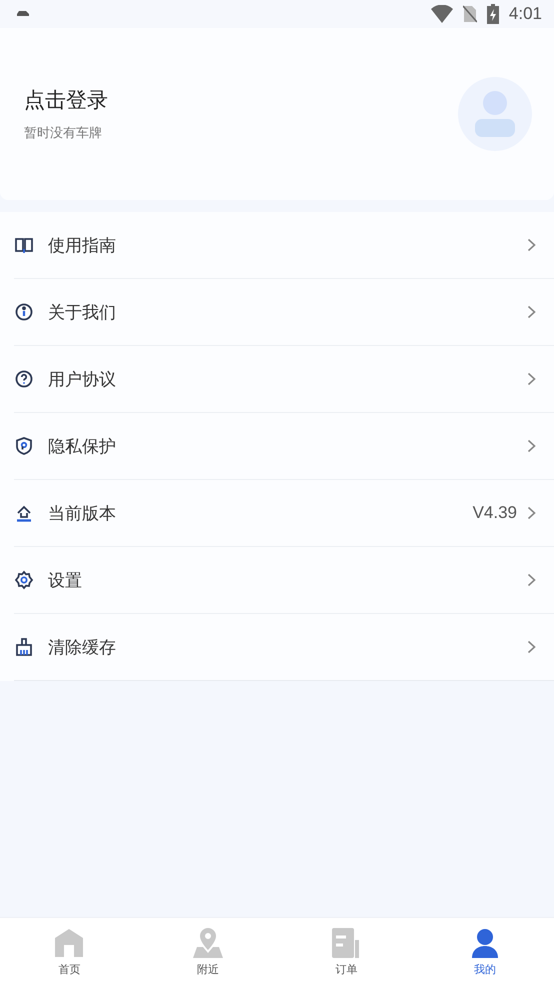 The height and width of the screenshot is (986, 554). I want to click on car-icon, so click(23, 14).